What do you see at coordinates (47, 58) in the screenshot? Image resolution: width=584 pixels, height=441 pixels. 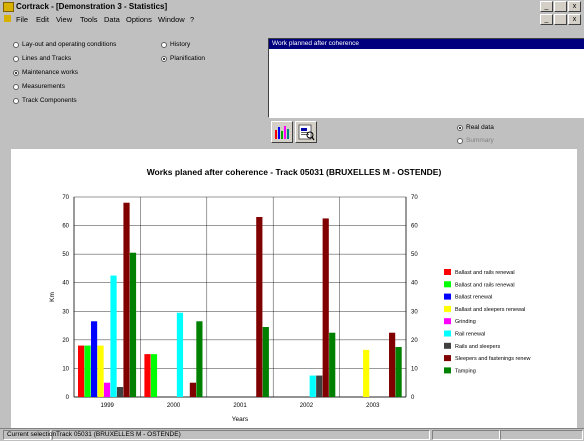 I see `category-label: Lines and Tracks` at bounding box center [47, 58].